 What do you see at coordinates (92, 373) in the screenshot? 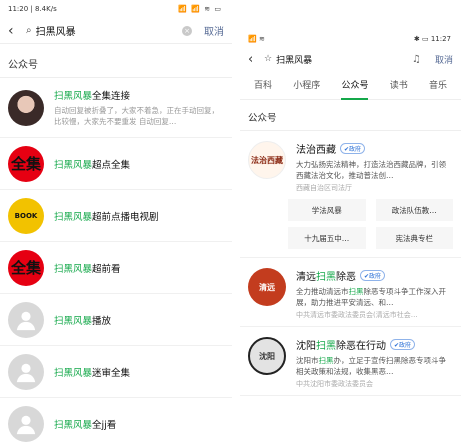
I see `result-name: 扫黑风暴迷审全集` at bounding box center [92, 373].